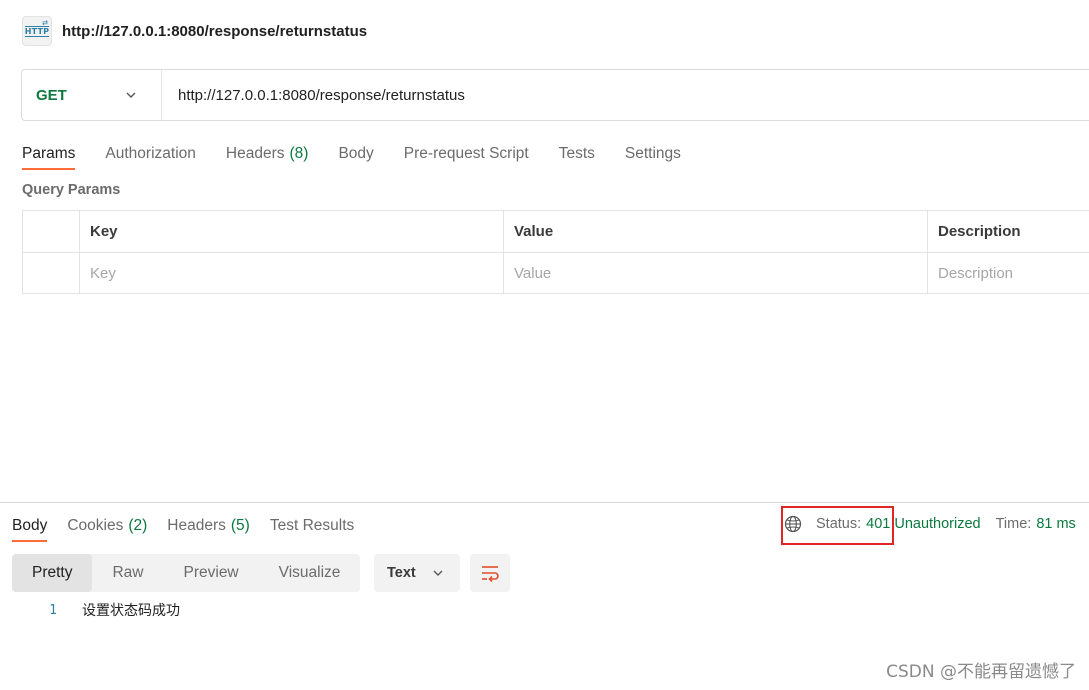  Describe the element at coordinates (51, 231) in the screenshot. I see `checkbox-column-header` at that location.